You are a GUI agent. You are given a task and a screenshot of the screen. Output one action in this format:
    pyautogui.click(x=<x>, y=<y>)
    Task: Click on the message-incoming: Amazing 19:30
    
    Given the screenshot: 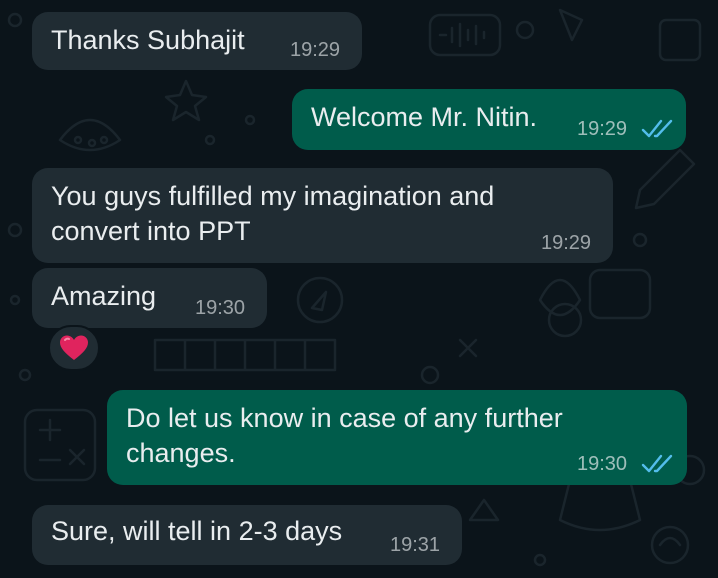 What is the action you would take?
    pyautogui.click(x=149, y=298)
    